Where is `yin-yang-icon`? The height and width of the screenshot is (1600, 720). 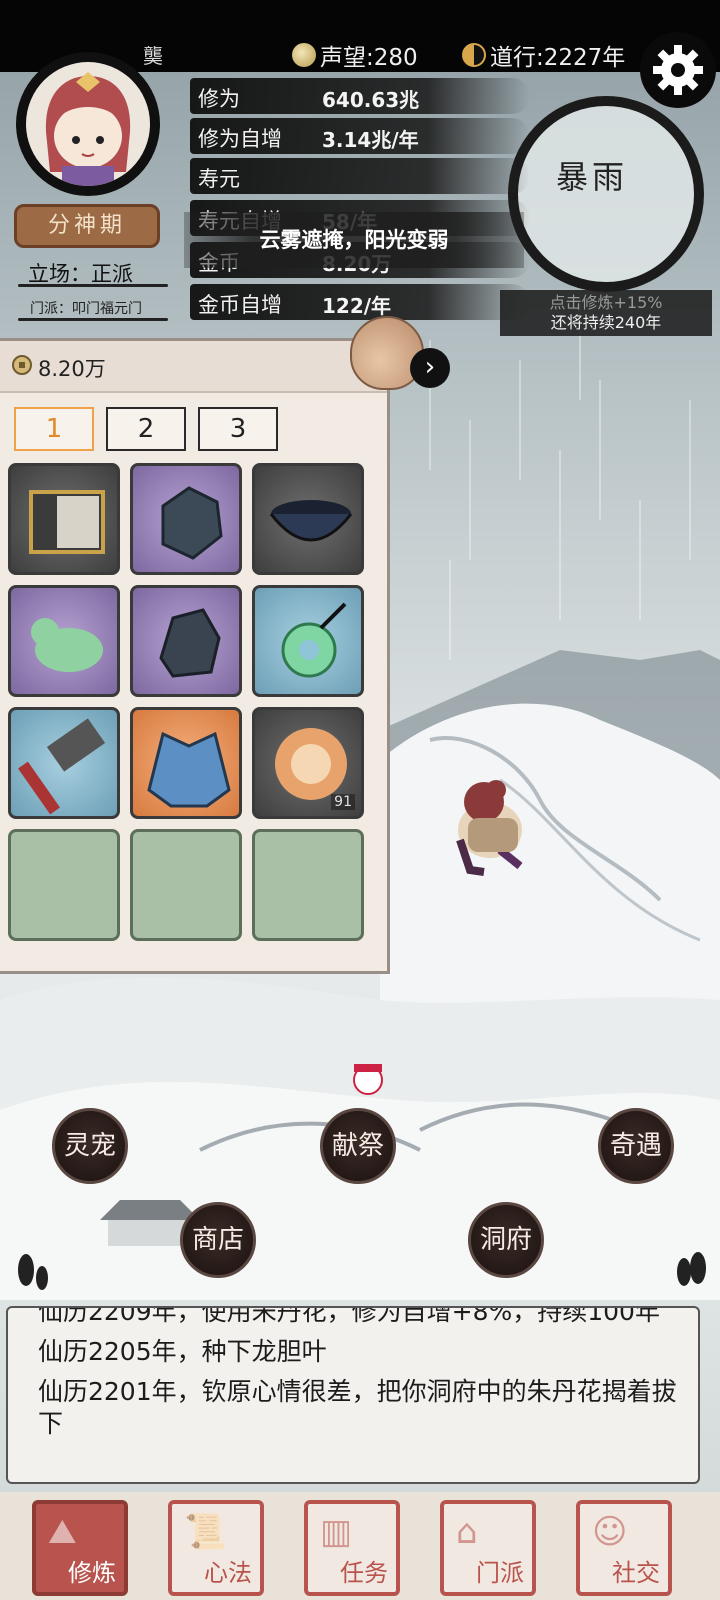 yin-yang-icon is located at coordinates (474, 55).